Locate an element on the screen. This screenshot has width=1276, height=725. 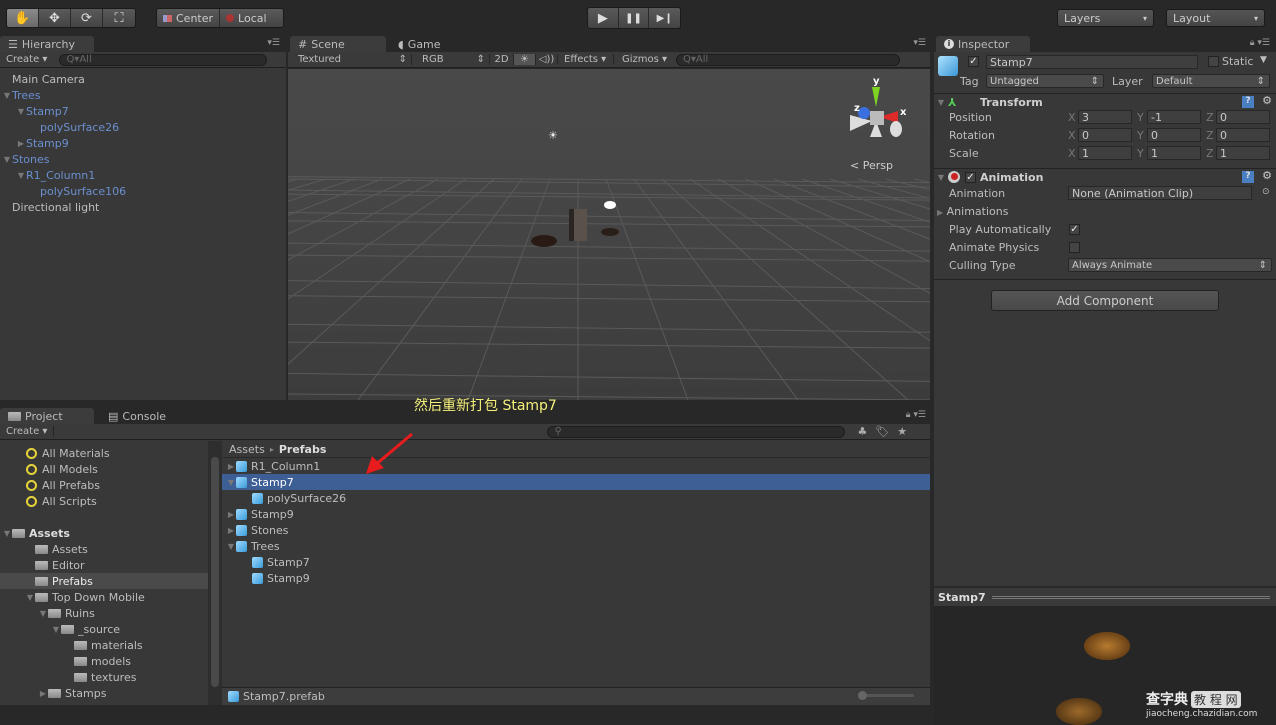
static-checkbox is located at coordinates (1213, 61).